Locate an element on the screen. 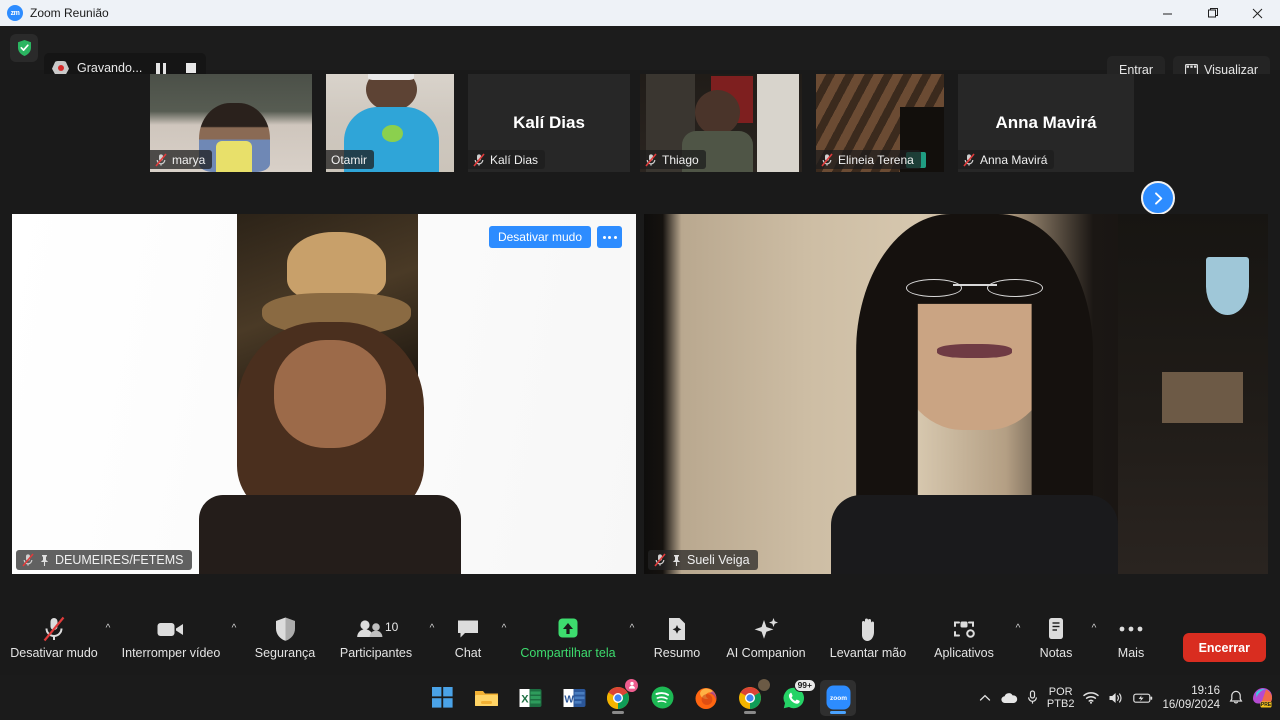 The image size is (1280, 720). share-options-chevron-icon: ^ is located at coordinates (632, 628).